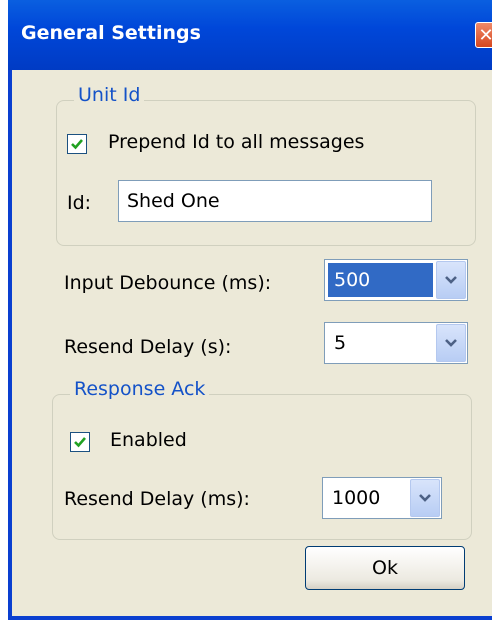  Describe the element at coordinates (396, 343) in the screenshot. I see `resend-delay-select: 5` at that location.